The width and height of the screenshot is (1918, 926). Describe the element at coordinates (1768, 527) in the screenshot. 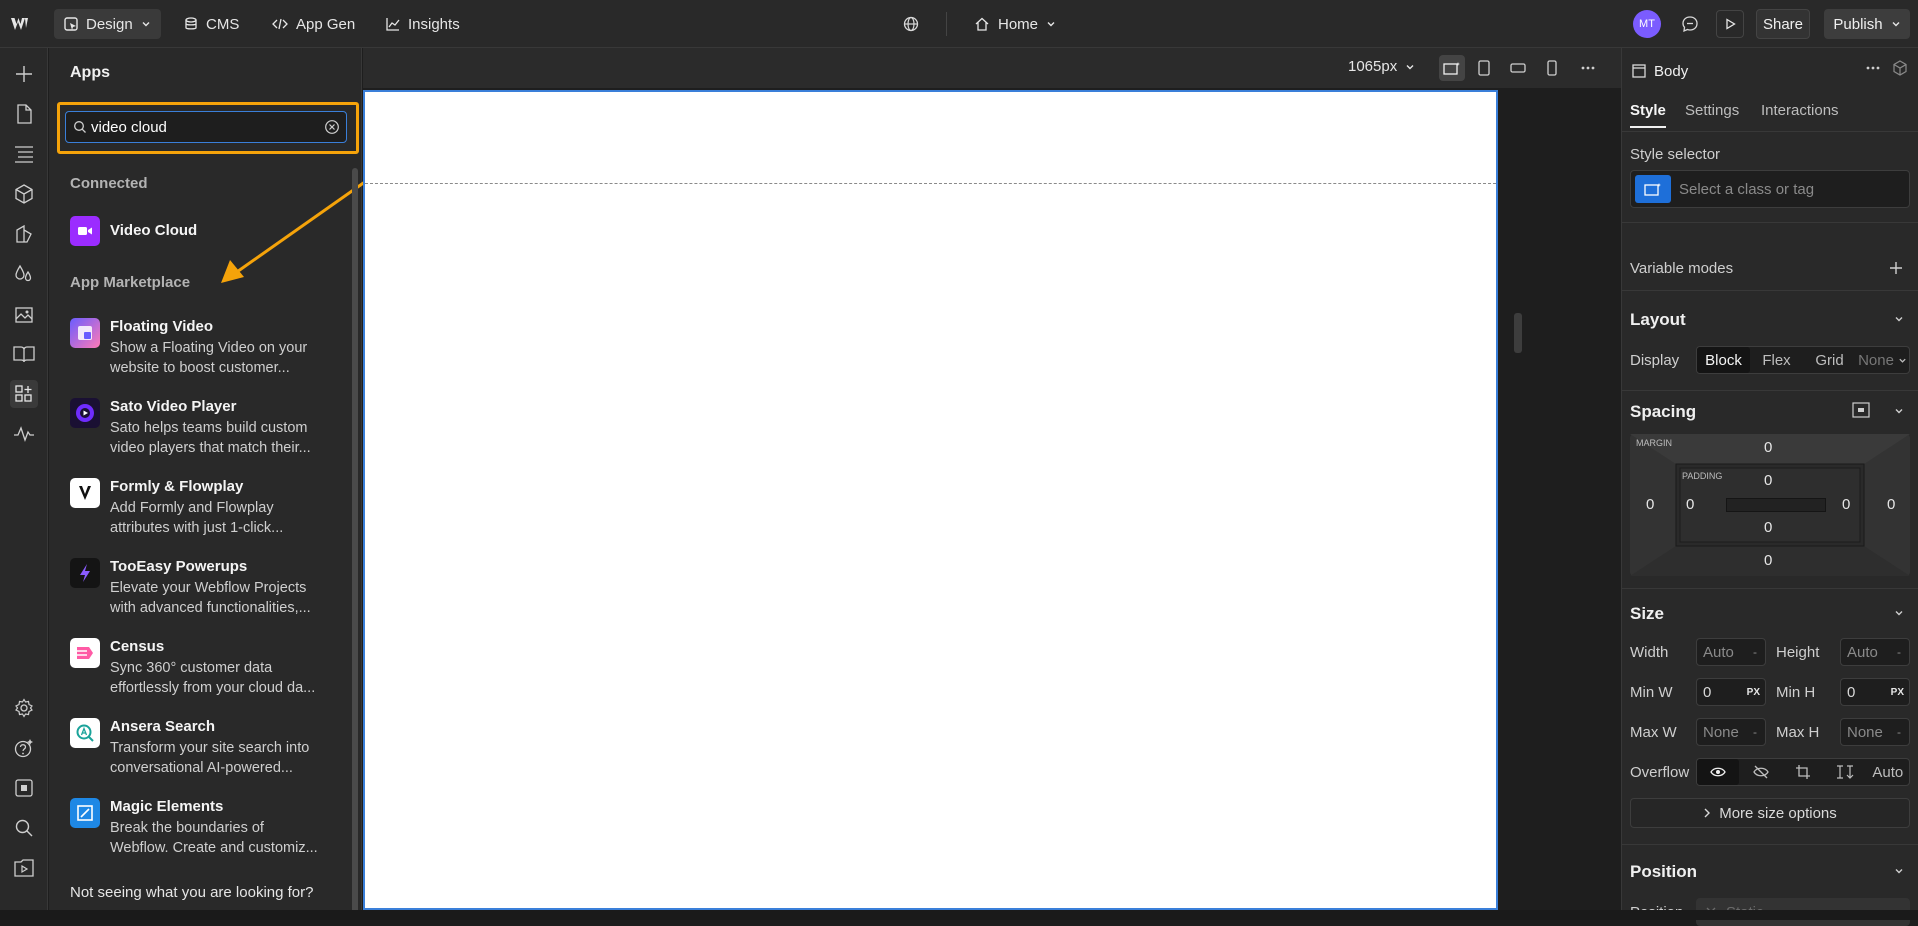

I see `padding-bottom-value: 0` at that location.